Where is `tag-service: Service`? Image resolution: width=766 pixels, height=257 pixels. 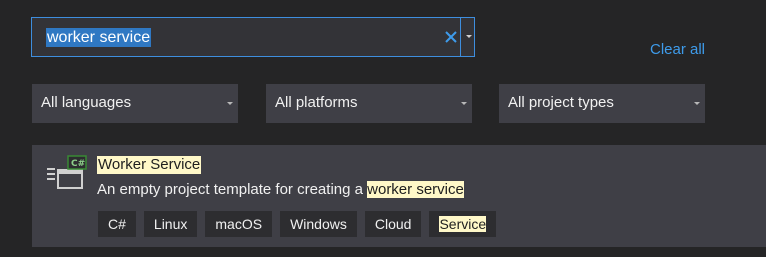 tag-service: Service is located at coordinates (463, 224).